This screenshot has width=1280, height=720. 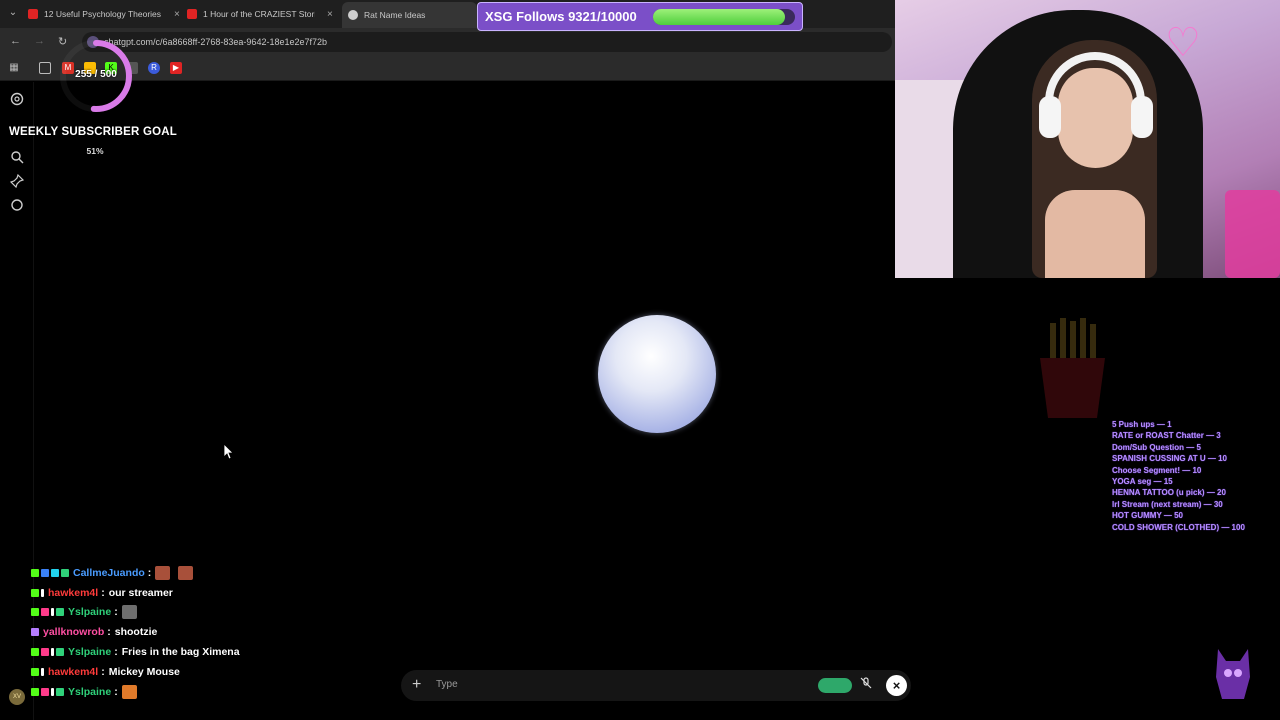 What do you see at coordinates (17, 157) in the screenshot?
I see `search-icon` at bounding box center [17, 157].